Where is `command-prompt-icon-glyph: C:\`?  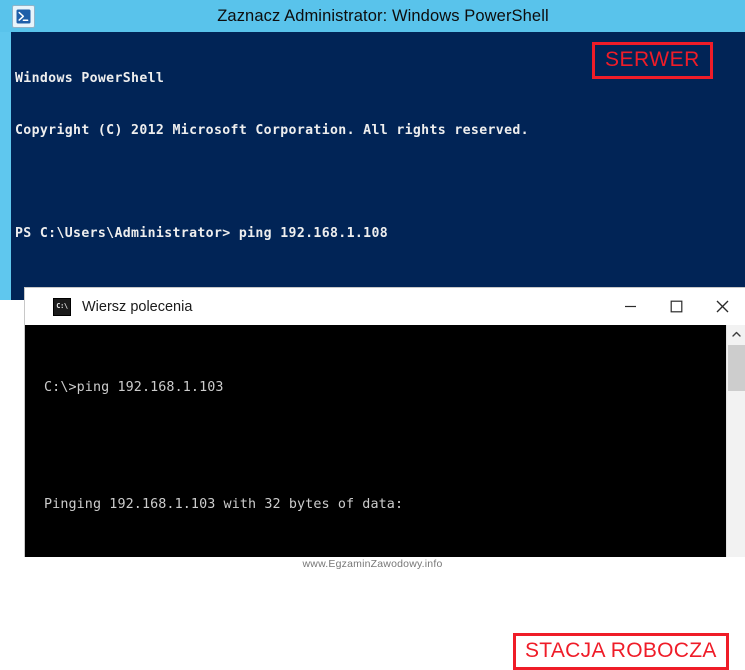 command-prompt-icon-glyph: C:\ is located at coordinates (62, 306).